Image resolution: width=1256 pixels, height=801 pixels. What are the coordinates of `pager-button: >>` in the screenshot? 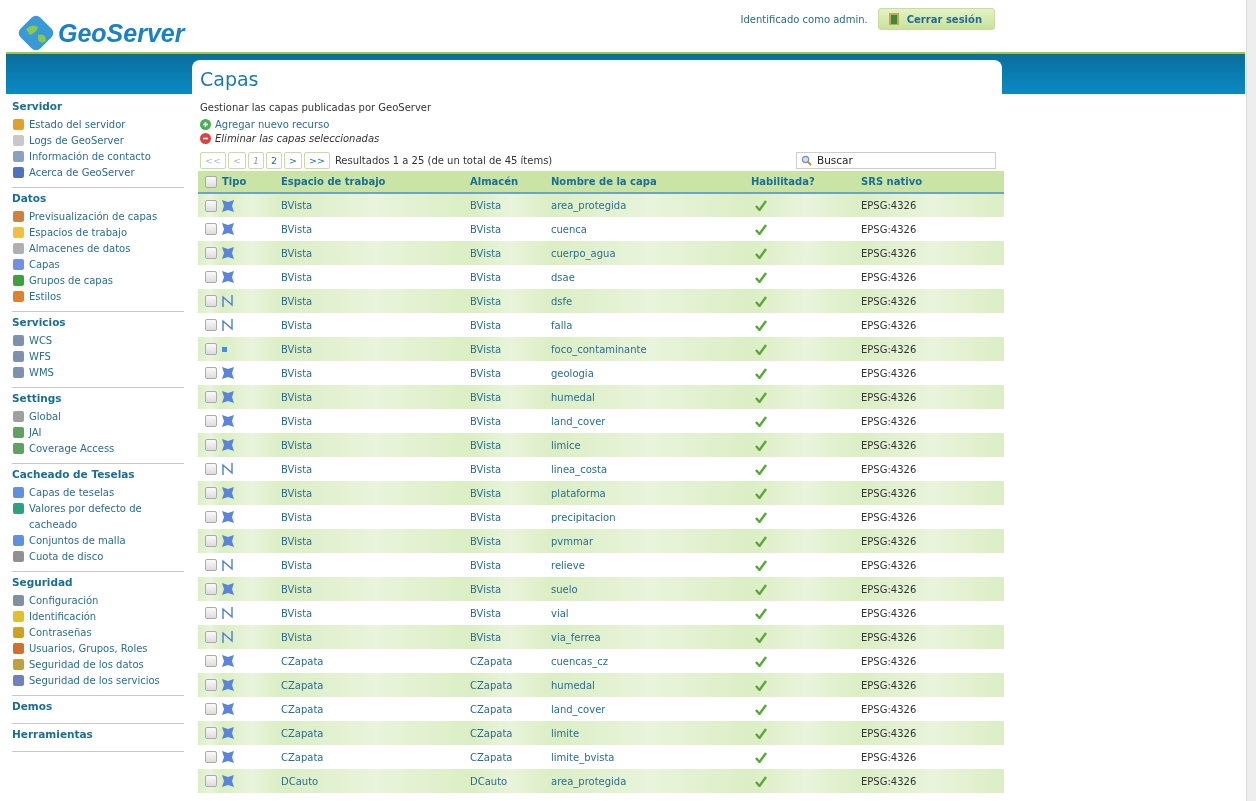 It's located at (316, 160).